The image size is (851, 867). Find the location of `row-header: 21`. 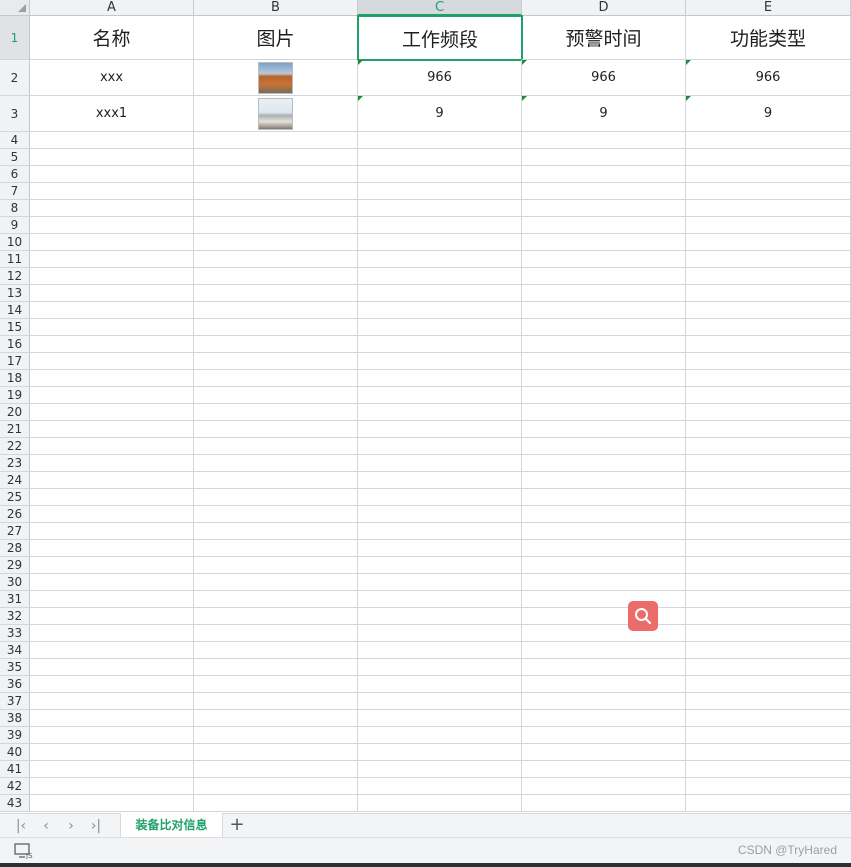

row-header: 21 is located at coordinates (15, 429).